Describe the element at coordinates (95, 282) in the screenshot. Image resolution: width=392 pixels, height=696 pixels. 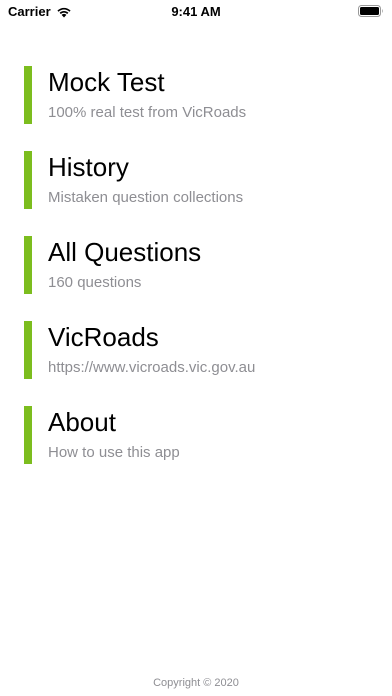
I see `menu-item-subtitle: 160 questions` at that location.